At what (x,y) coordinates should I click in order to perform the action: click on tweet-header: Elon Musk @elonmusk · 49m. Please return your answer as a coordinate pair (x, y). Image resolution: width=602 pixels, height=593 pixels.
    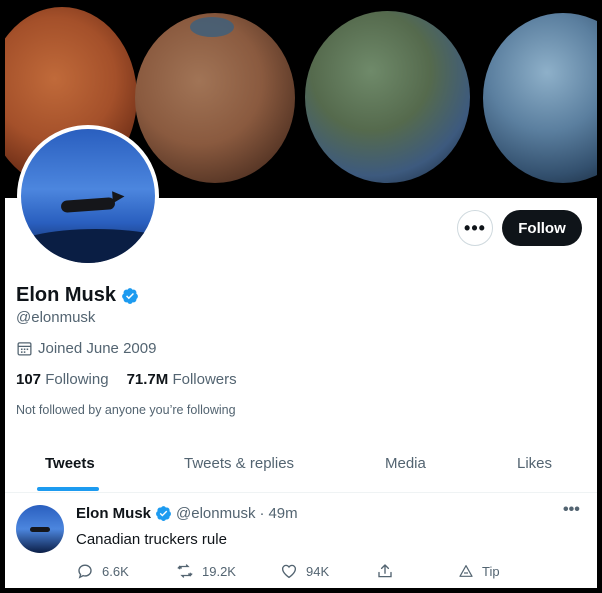
    Looking at the image, I should click on (187, 513).